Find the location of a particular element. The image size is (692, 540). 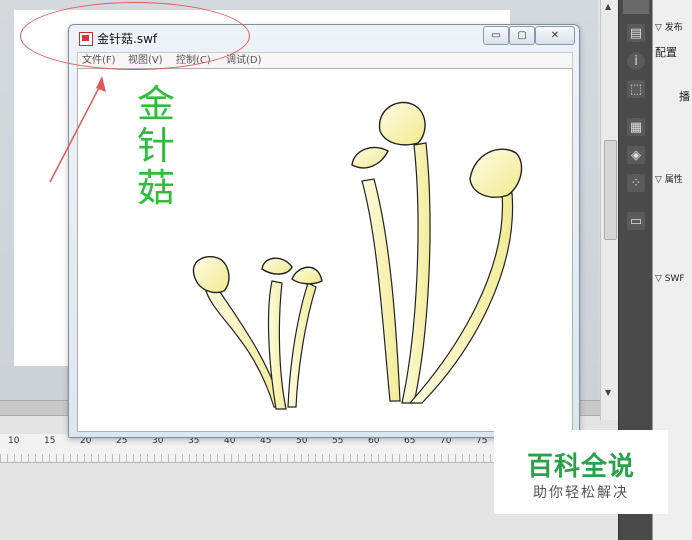

close-button: ✕ is located at coordinates (555, 35).